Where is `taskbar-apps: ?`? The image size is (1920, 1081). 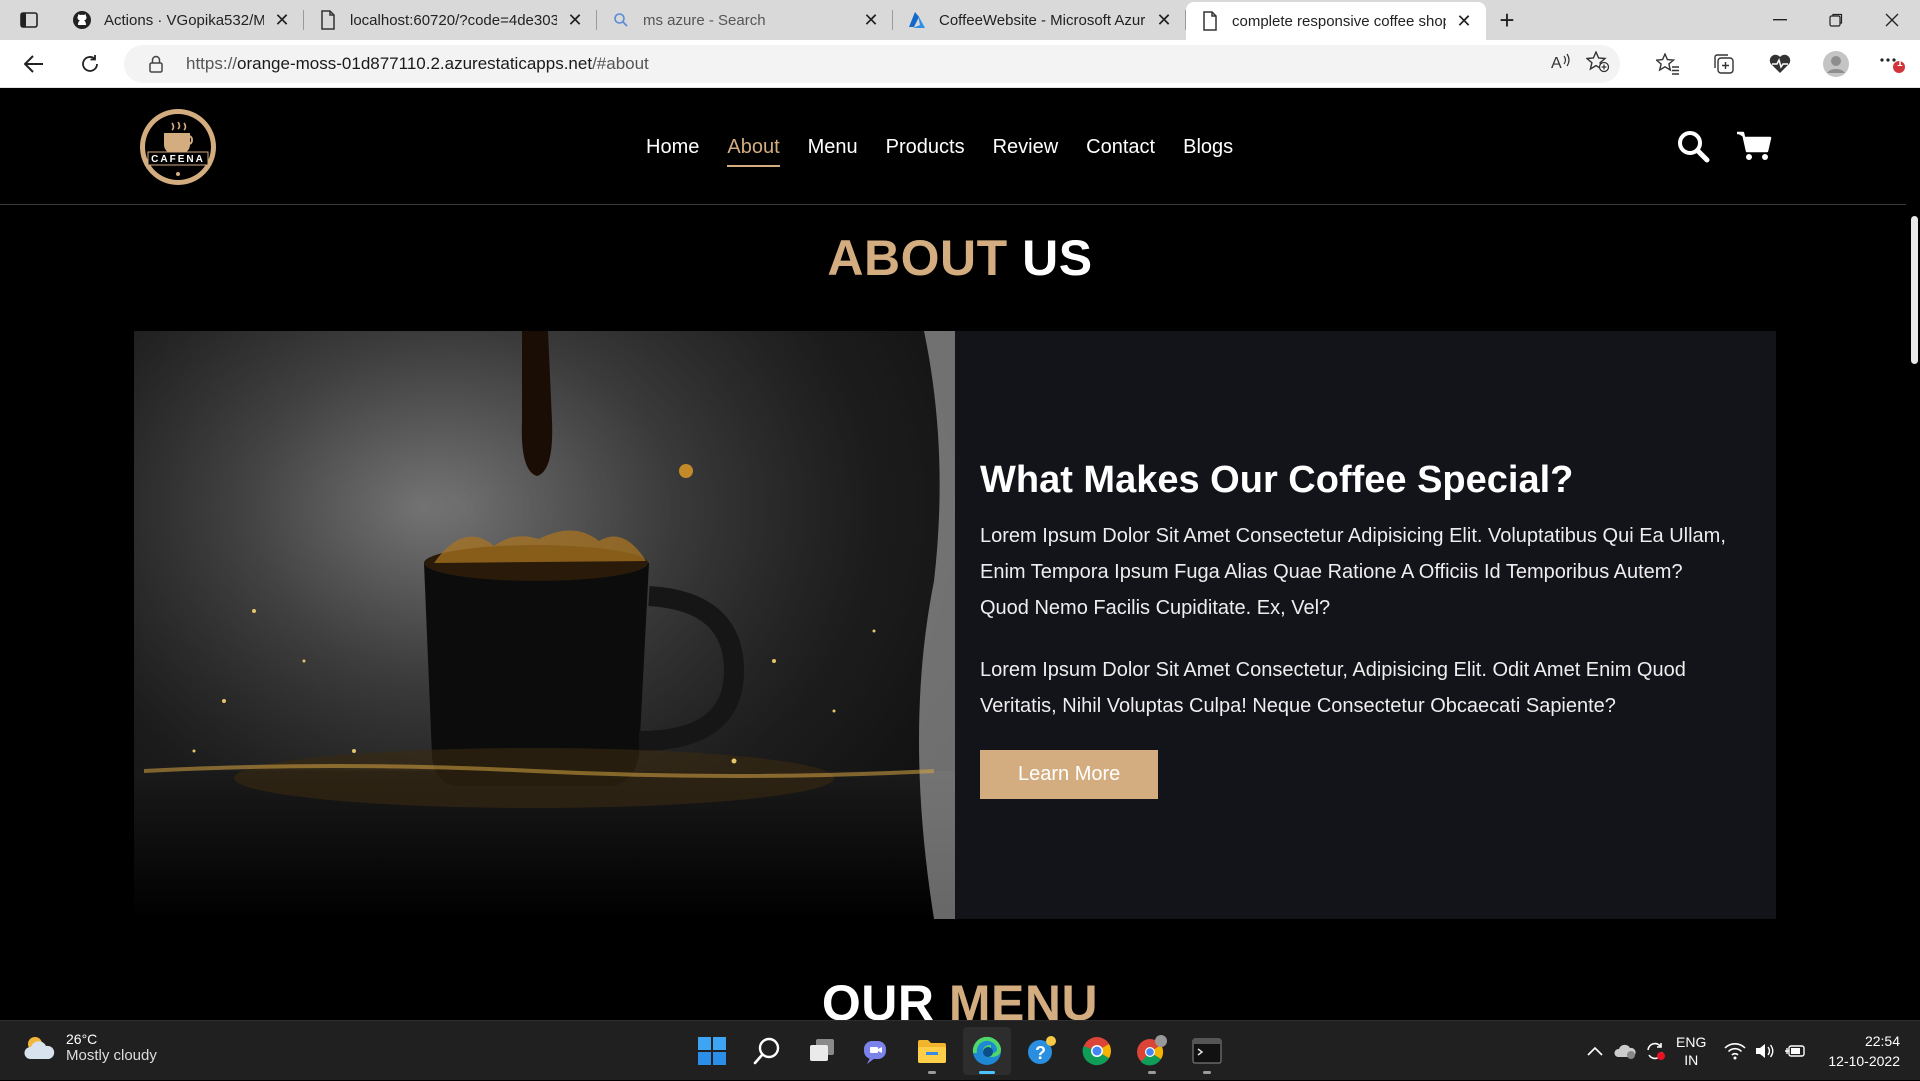
taskbar-apps: ? is located at coordinates (959, 1051).